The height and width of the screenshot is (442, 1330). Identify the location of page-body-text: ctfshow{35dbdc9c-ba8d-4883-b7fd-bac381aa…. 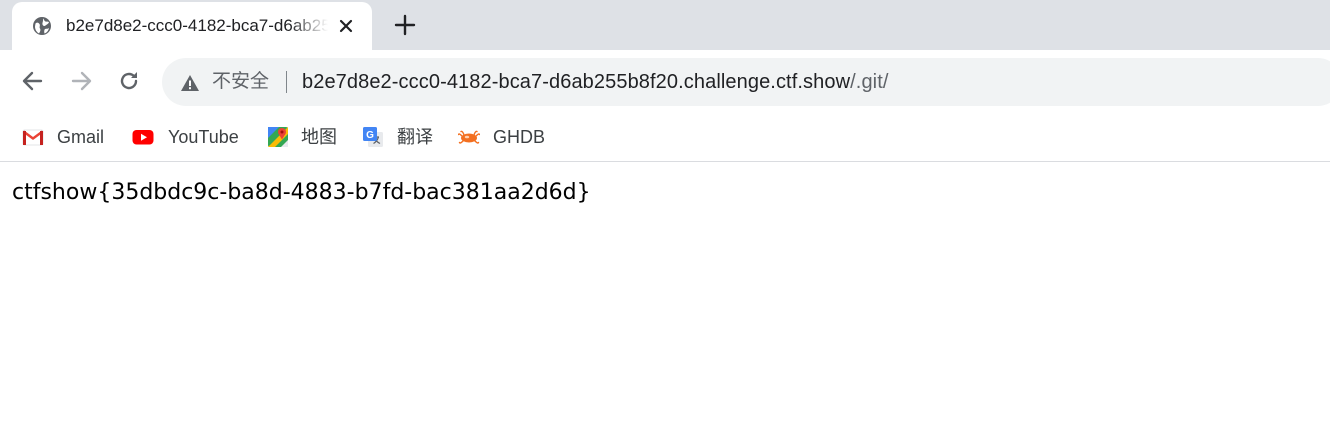
(301, 192).